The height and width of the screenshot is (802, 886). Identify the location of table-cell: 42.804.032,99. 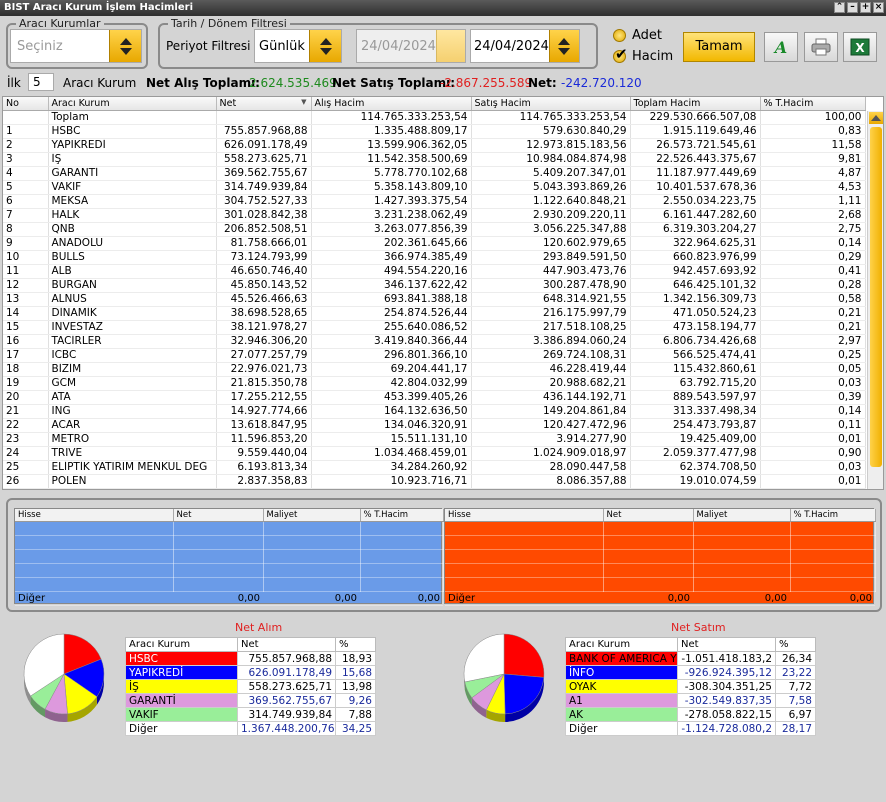
(391, 383).